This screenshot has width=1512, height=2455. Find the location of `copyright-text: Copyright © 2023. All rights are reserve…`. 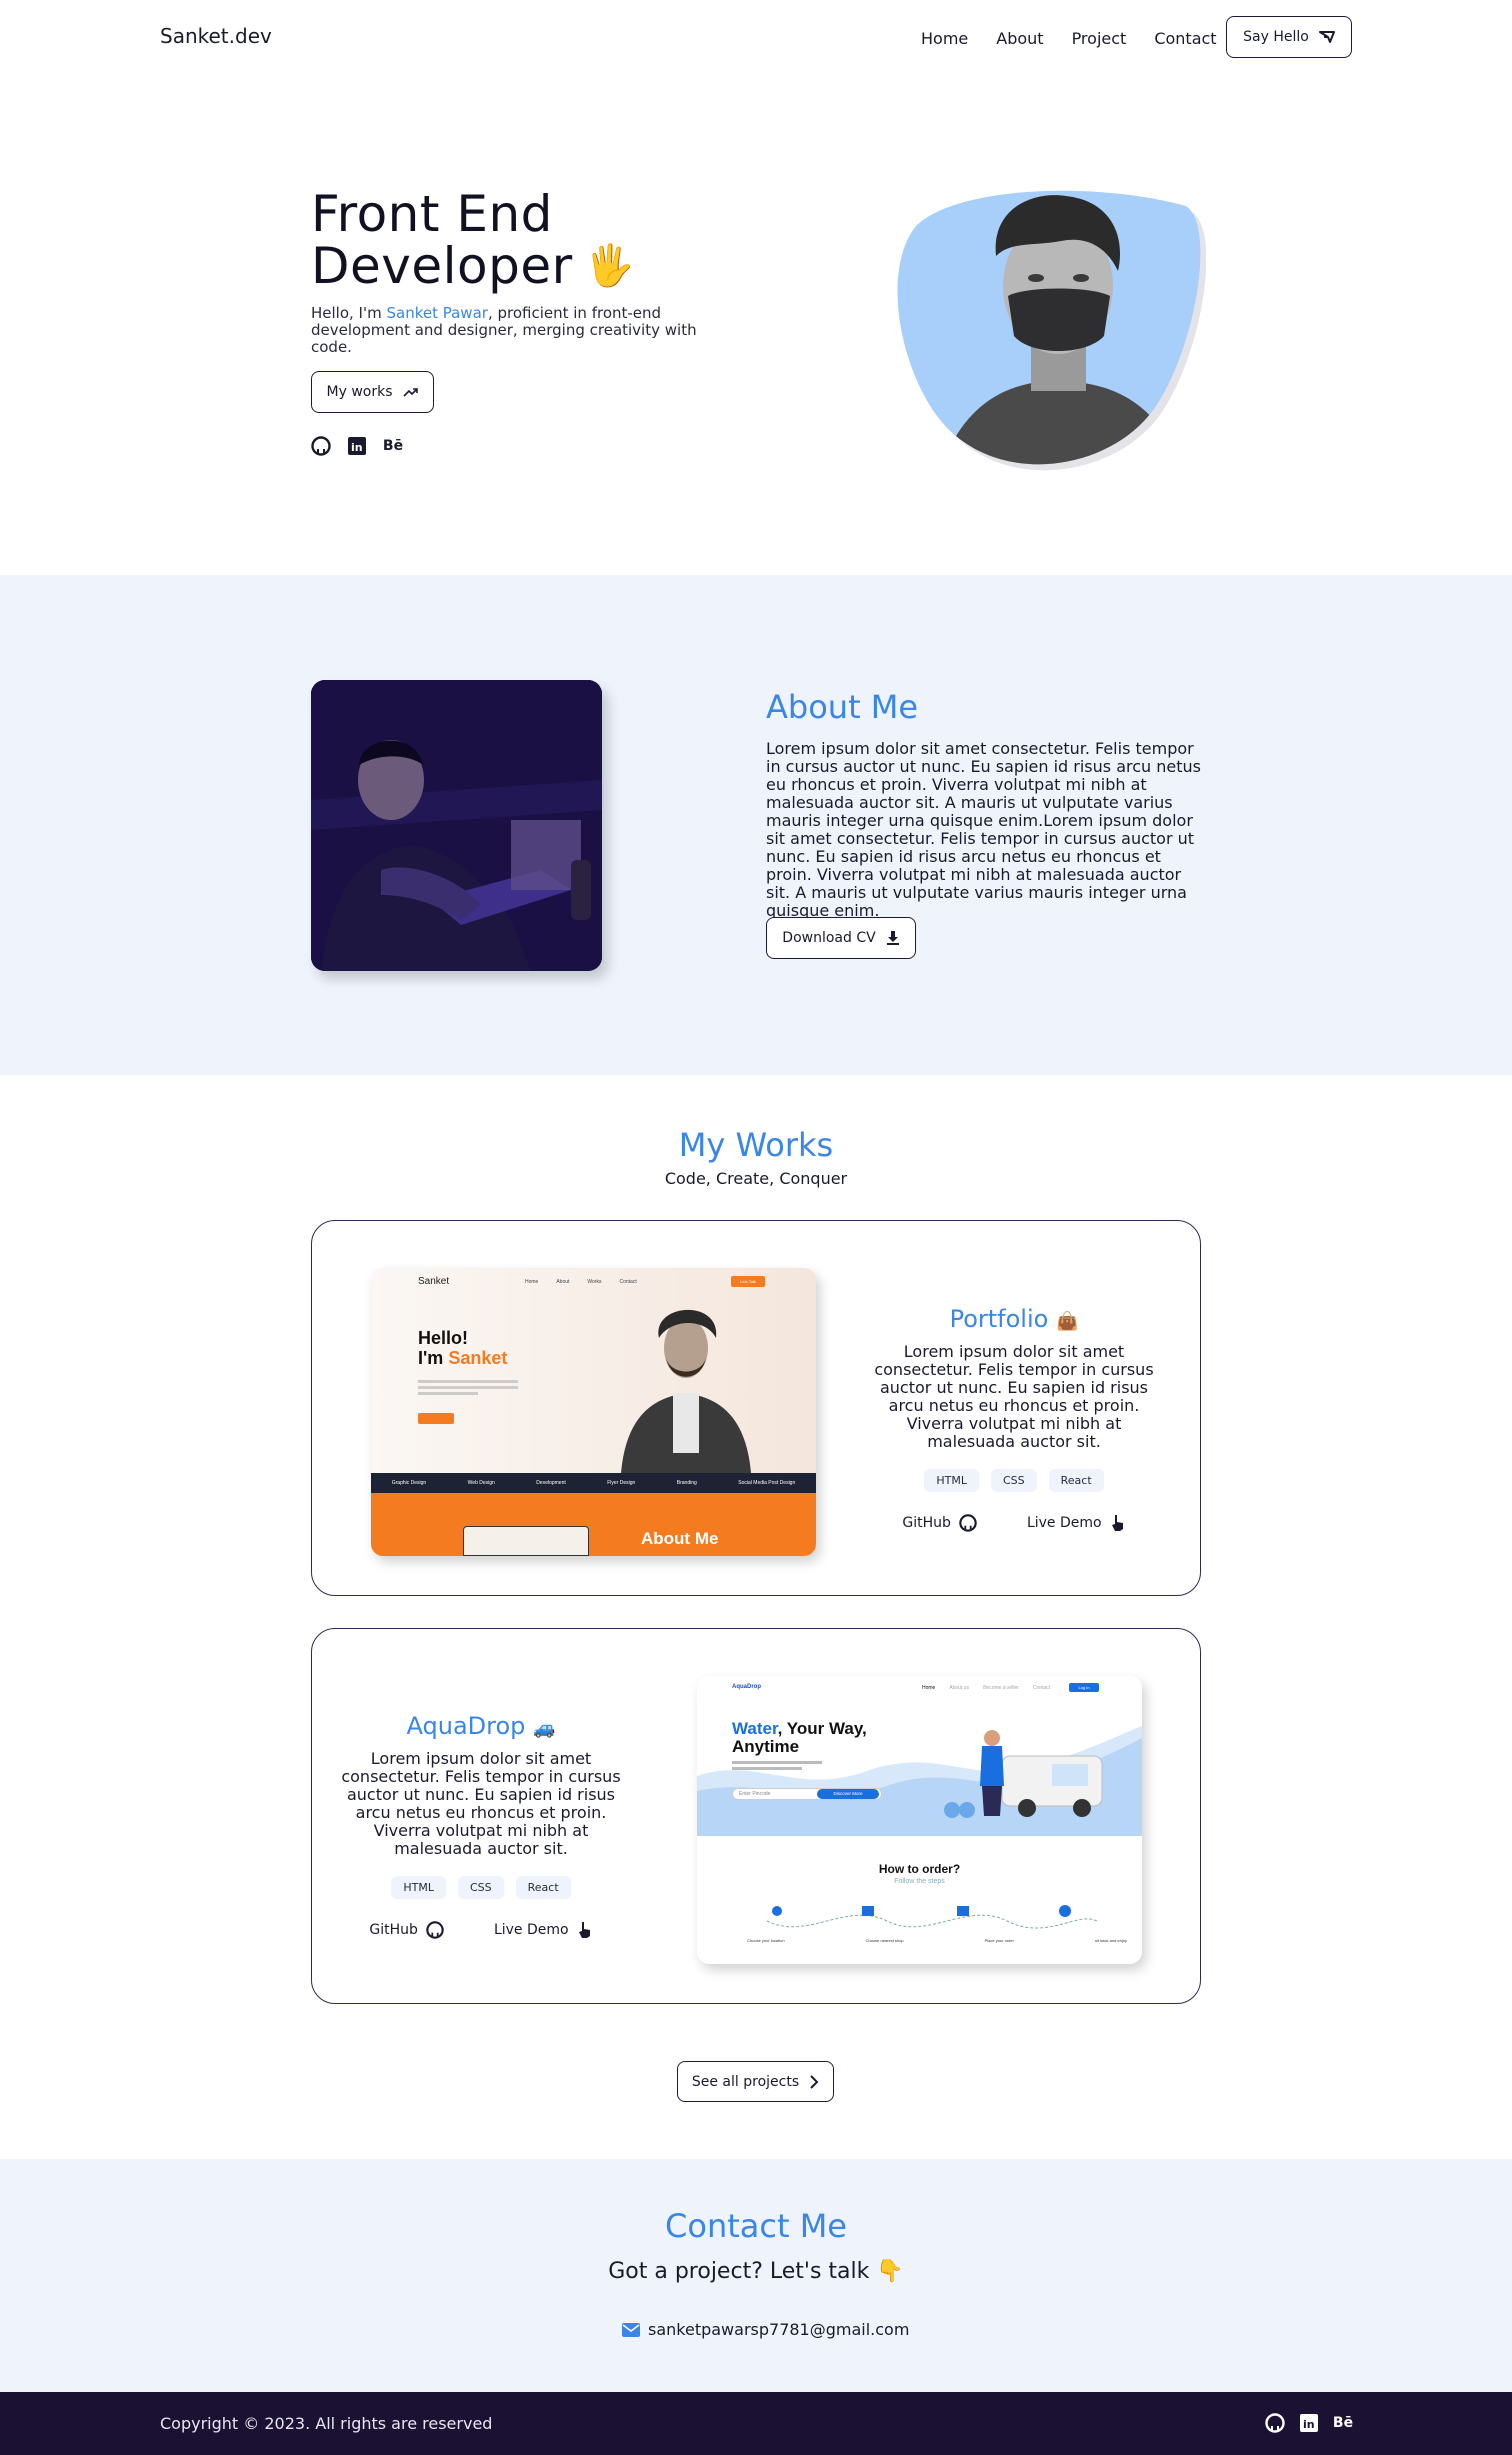

copyright-text: Copyright © 2023. All rights are reserve… is located at coordinates (326, 2423).